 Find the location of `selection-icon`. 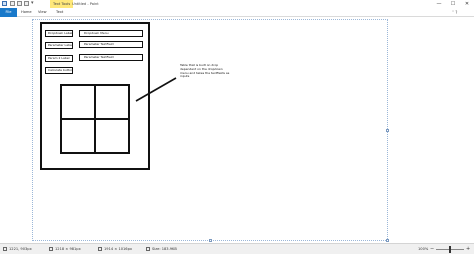

selection-icon is located at coordinates (51, 249).